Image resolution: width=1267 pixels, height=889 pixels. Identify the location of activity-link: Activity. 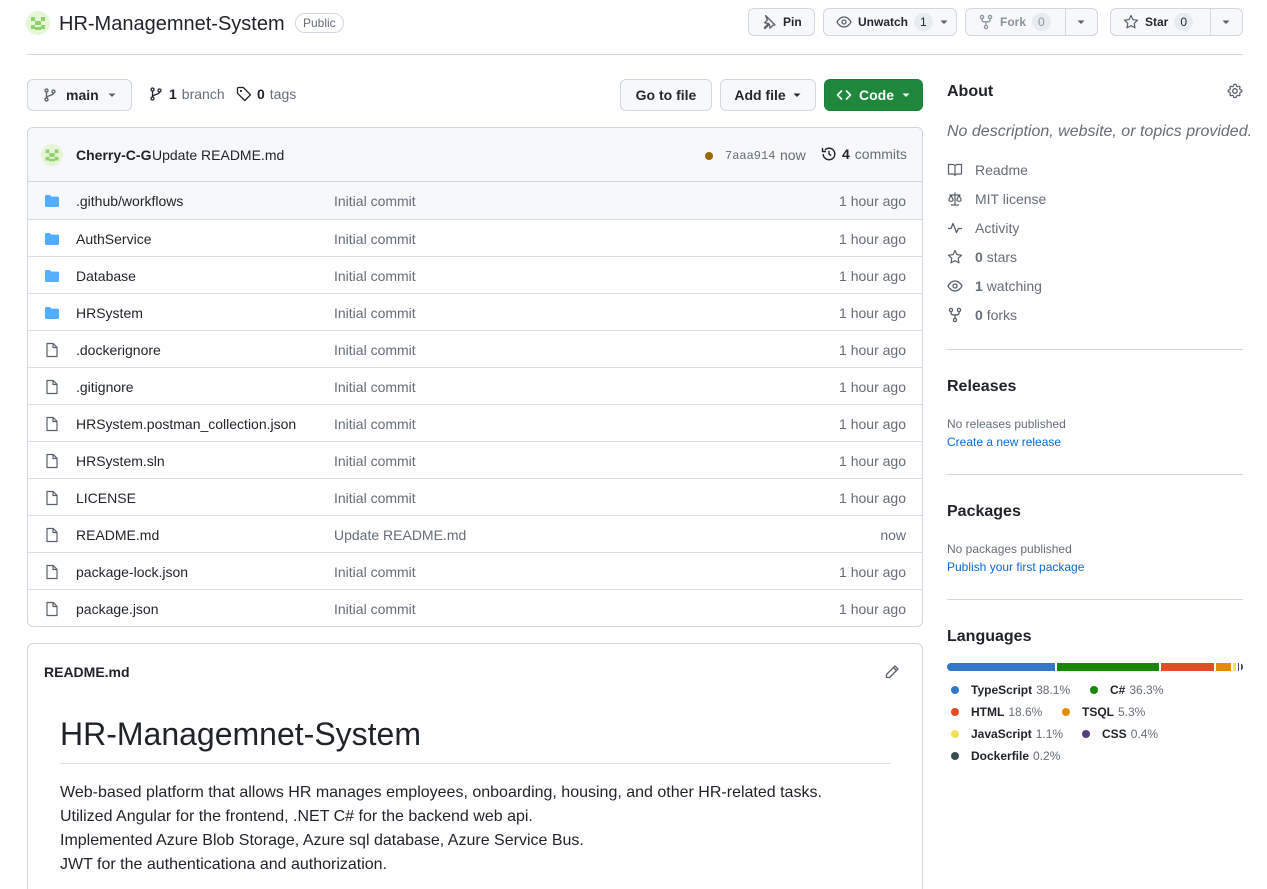
(983, 228).